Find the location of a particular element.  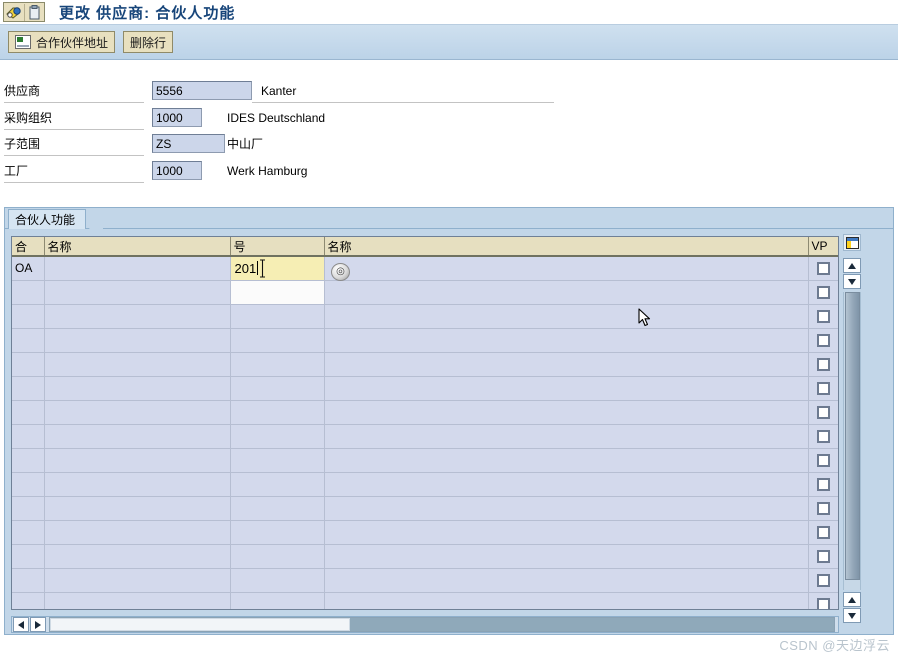

col-header-function-code: 合 is located at coordinates (28, 247).